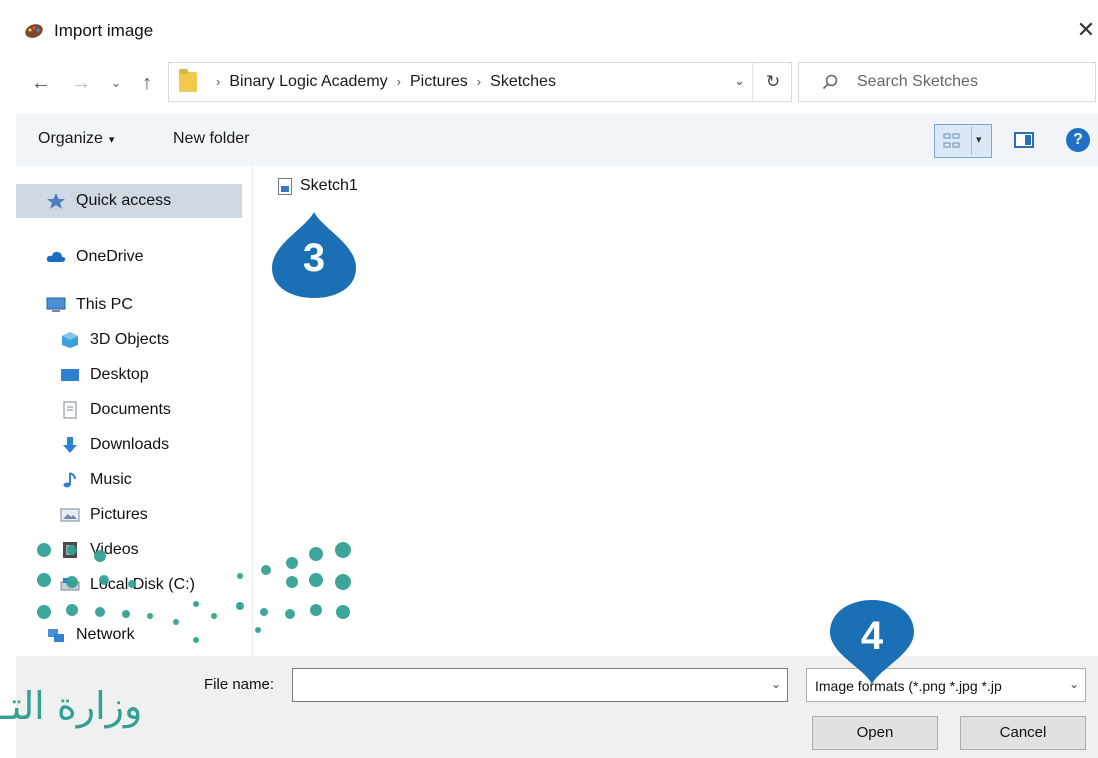 The width and height of the screenshot is (1098, 758). I want to click on change-view-button: ▾, so click(963, 141).